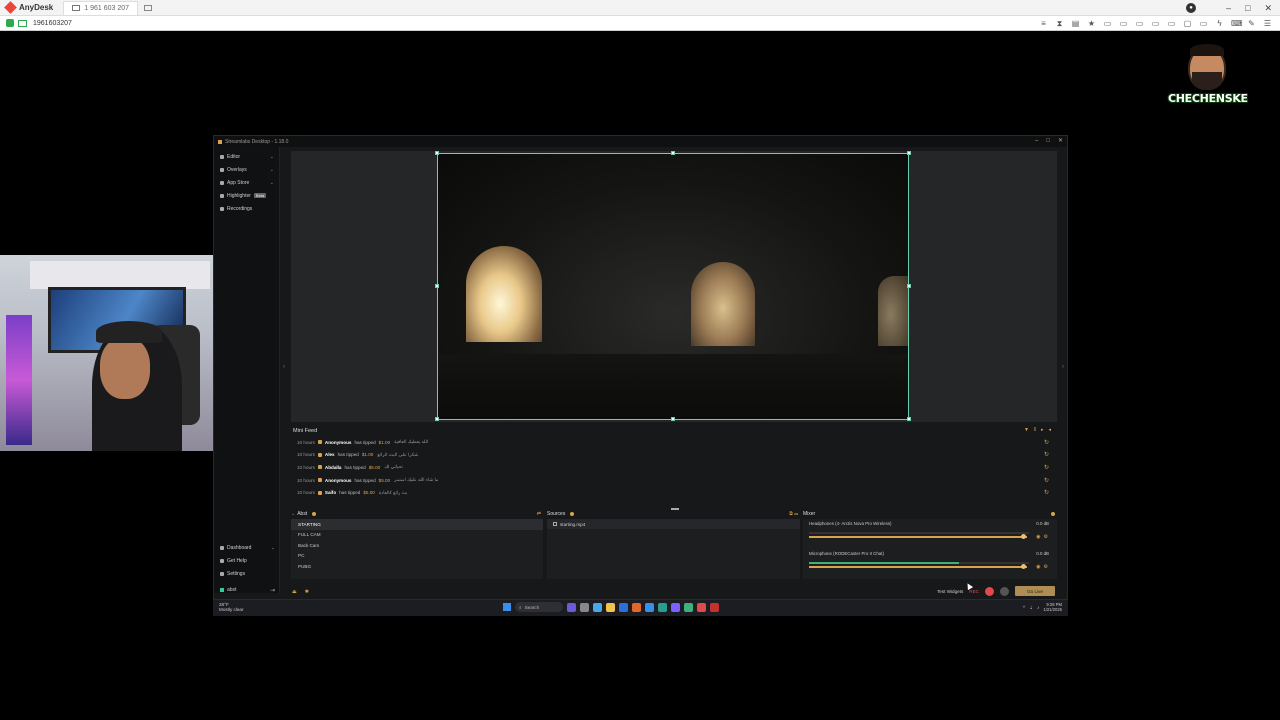  I want to click on weather-widget: 28°F Mostly clear, so click(231, 607).